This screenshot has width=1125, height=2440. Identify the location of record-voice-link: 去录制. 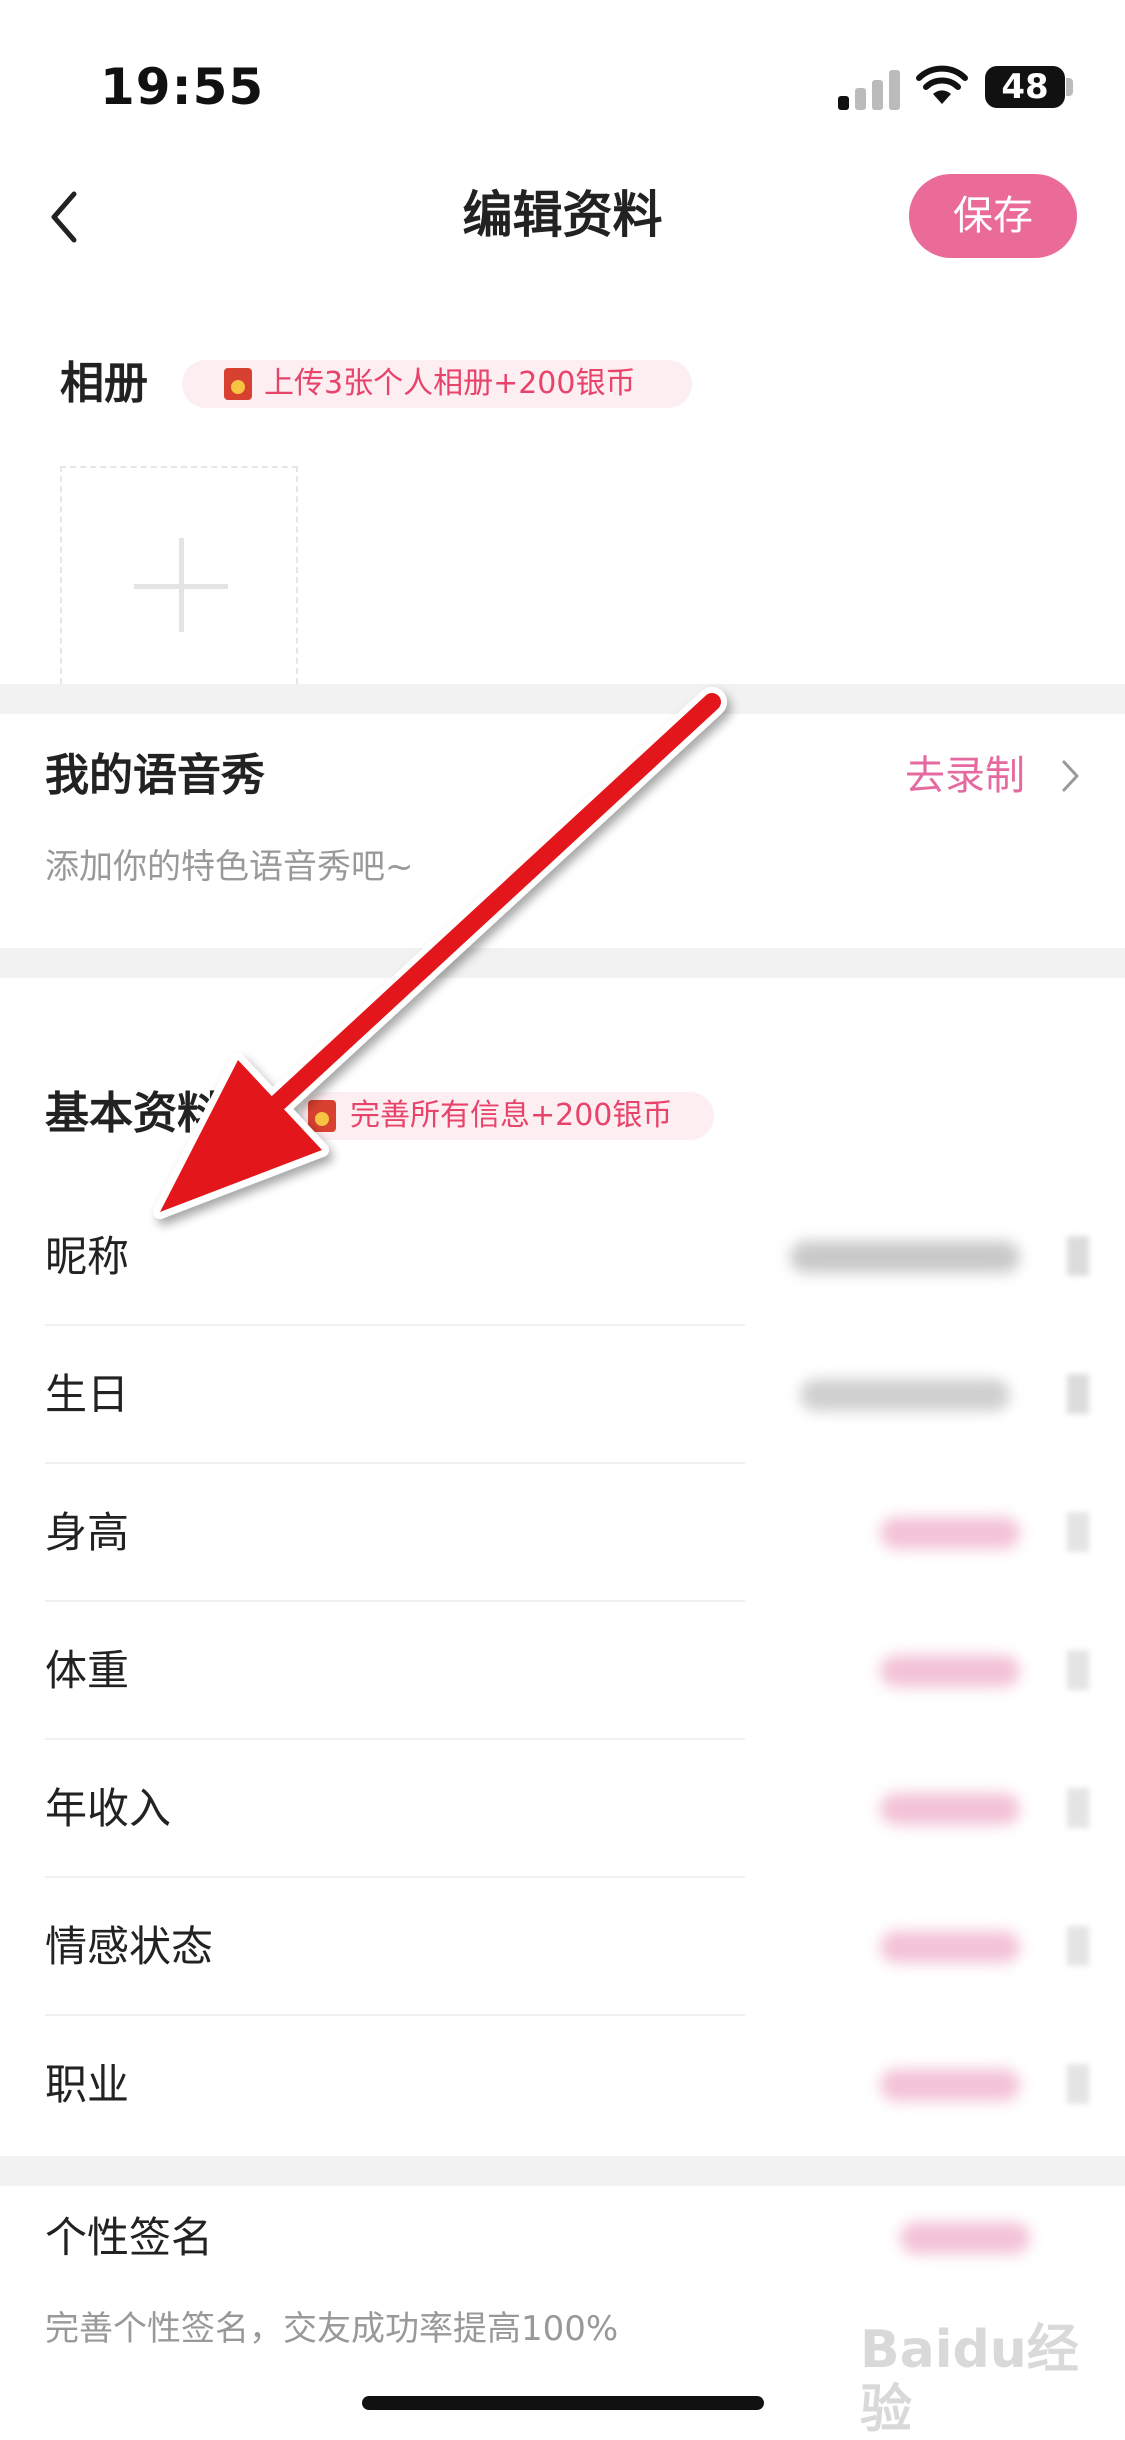
(965, 776).